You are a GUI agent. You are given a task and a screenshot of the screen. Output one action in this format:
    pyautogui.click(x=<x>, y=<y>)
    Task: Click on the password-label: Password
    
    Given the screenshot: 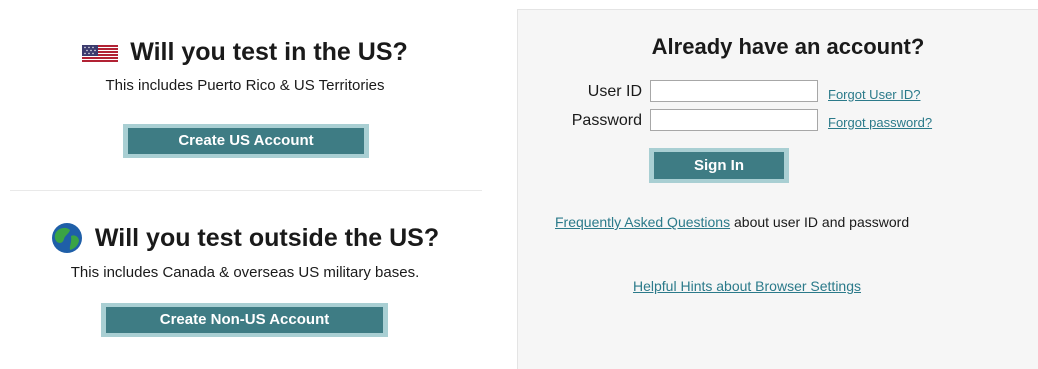 What is the action you would take?
    pyautogui.click(x=606, y=120)
    